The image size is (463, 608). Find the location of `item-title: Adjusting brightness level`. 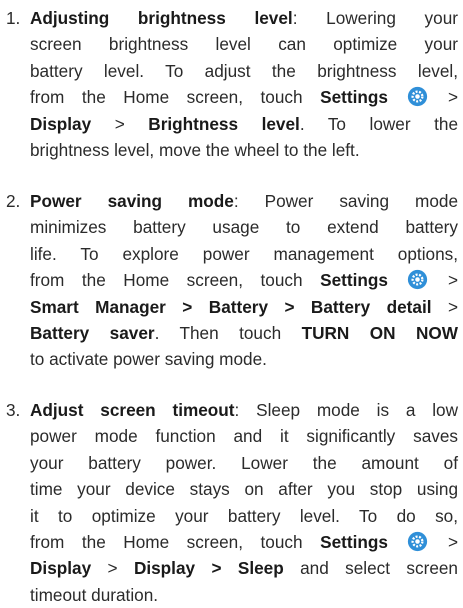

item-title: Adjusting brightness level is located at coordinates (161, 18).